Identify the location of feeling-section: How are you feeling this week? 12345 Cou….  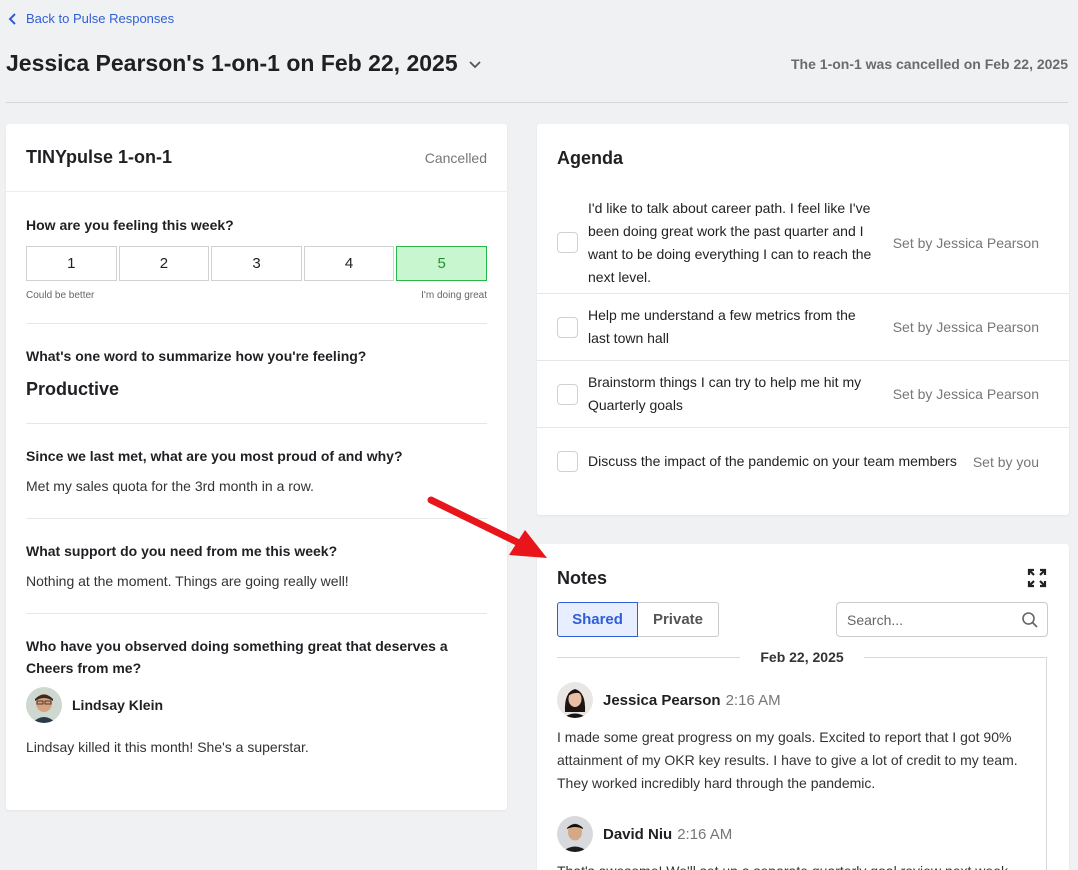
(256, 257).